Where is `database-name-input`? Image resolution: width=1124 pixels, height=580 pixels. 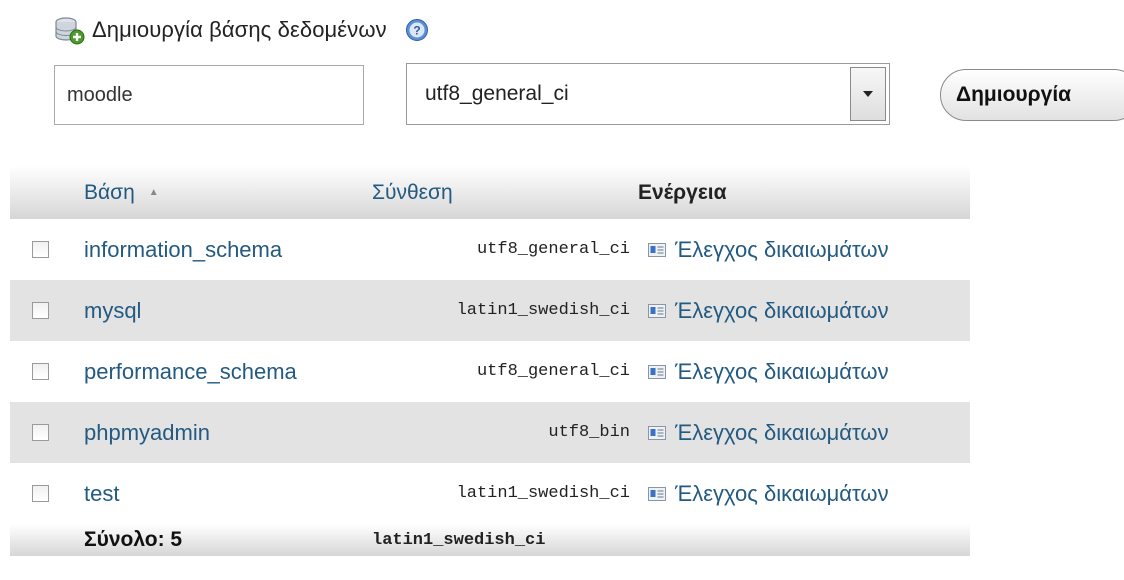
database-name-input is located at coordinates (209, 95).